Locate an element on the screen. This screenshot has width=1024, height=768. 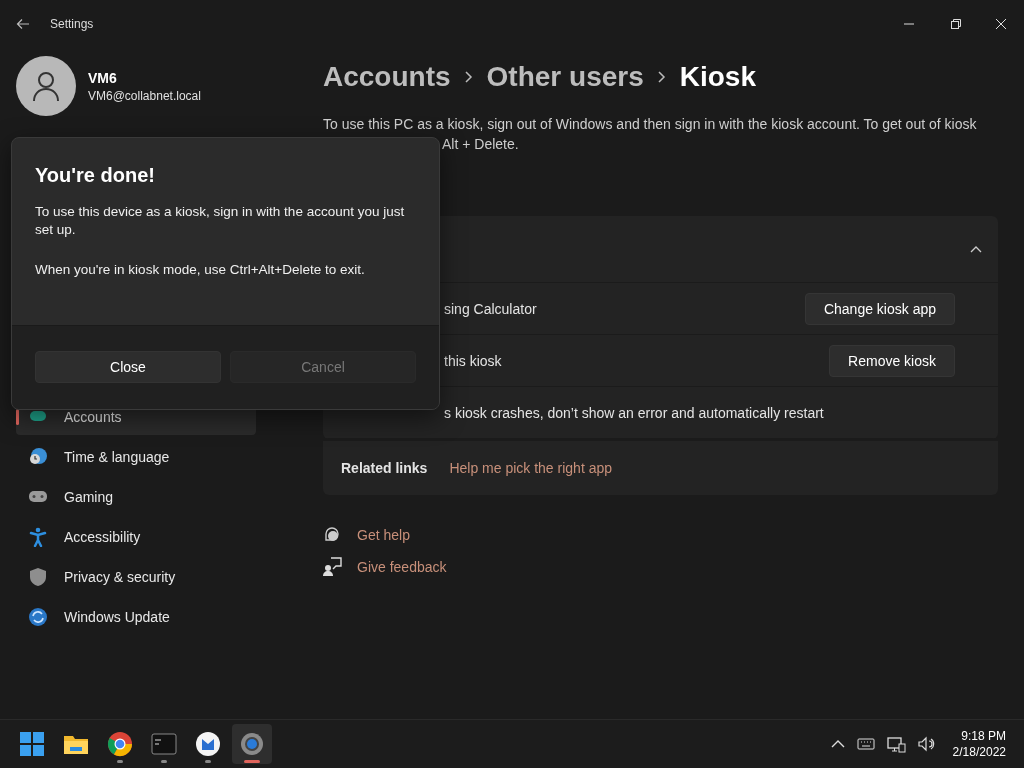
start-icon is located at coordinates (32, 744).